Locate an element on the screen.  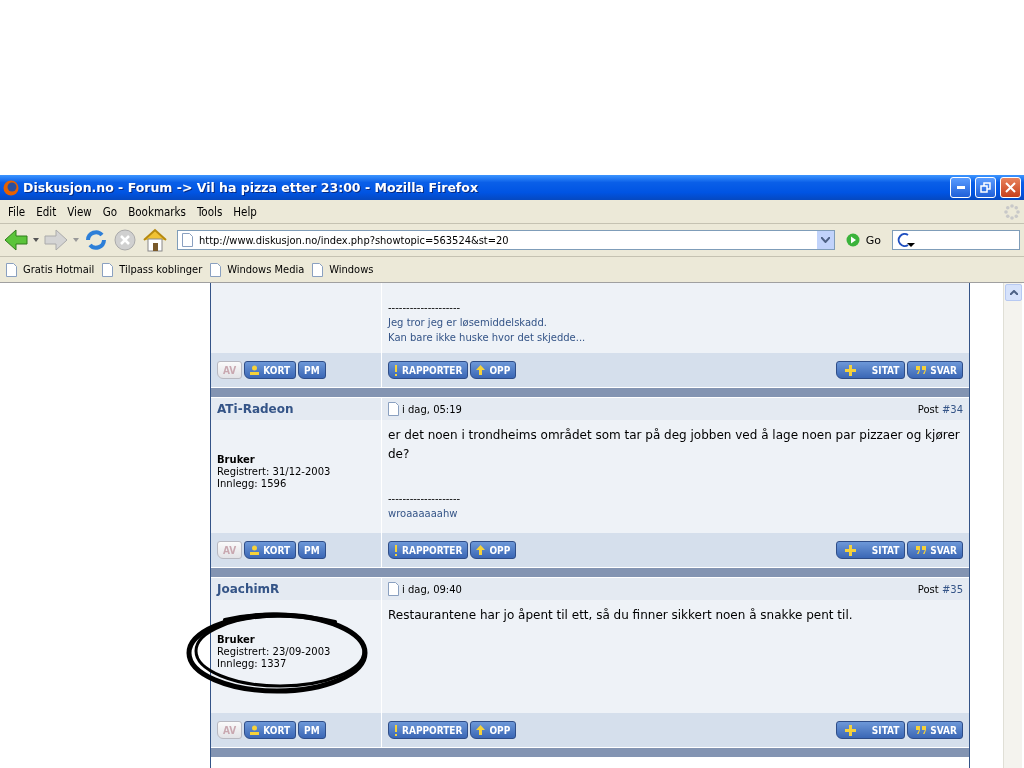
firefox-logo-icon is located at coordinates (11, 187).